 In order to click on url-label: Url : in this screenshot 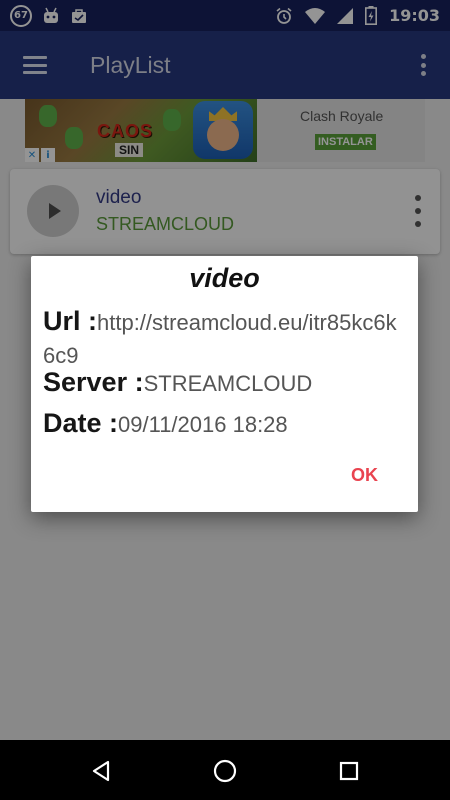, I will do `click(70, 321)`.